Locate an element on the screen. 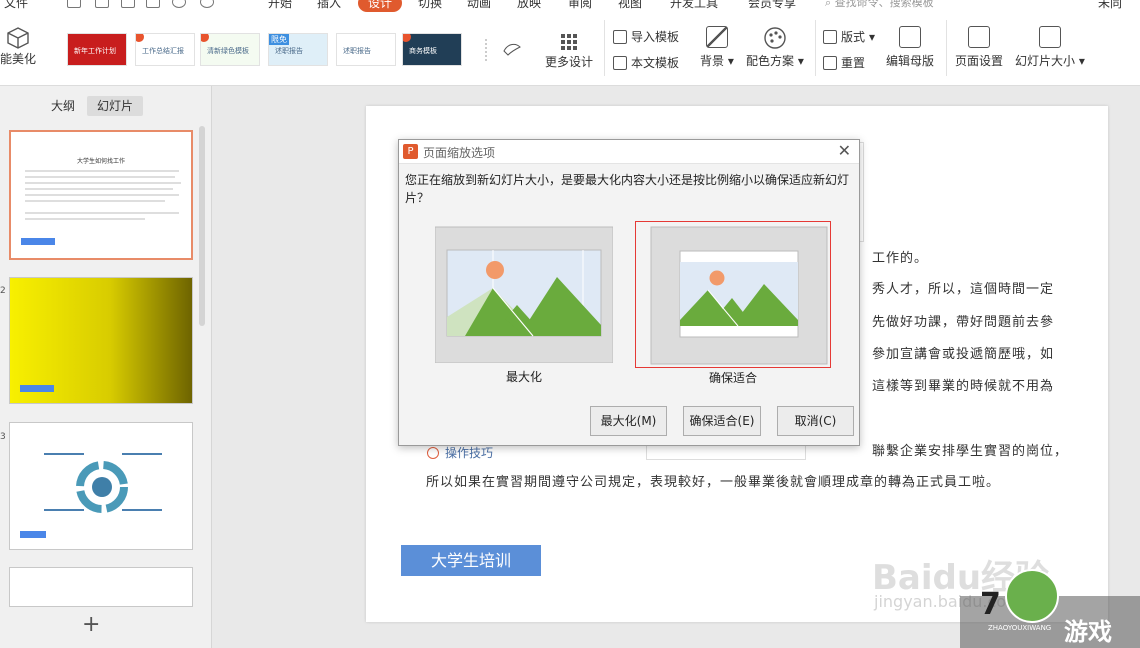 This screenshot has height=648, width=1140. color-scheme-button: 配色方案 ▾ is located at coordinates (775, 47).